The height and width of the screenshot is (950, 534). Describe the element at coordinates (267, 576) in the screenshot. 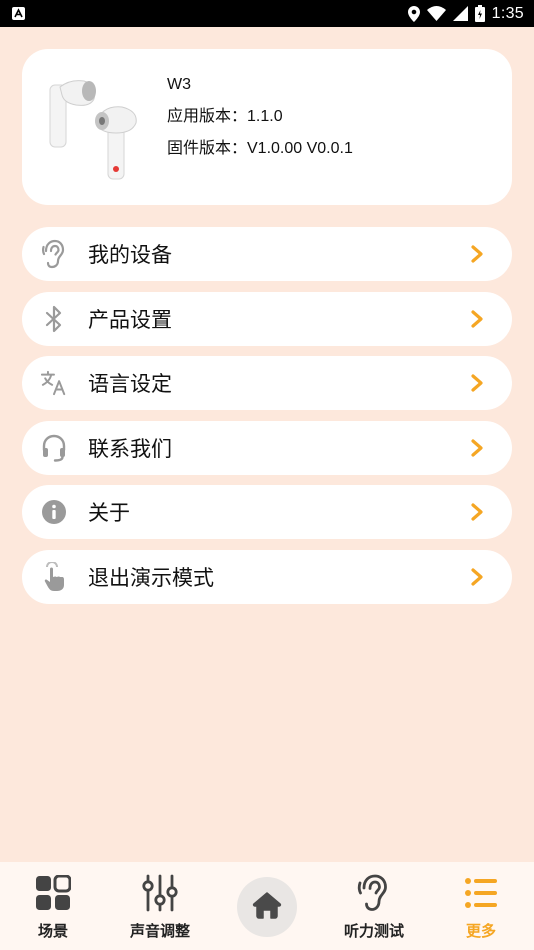

I see `menu-item-exit-demo: 退出演示模式` at that location.